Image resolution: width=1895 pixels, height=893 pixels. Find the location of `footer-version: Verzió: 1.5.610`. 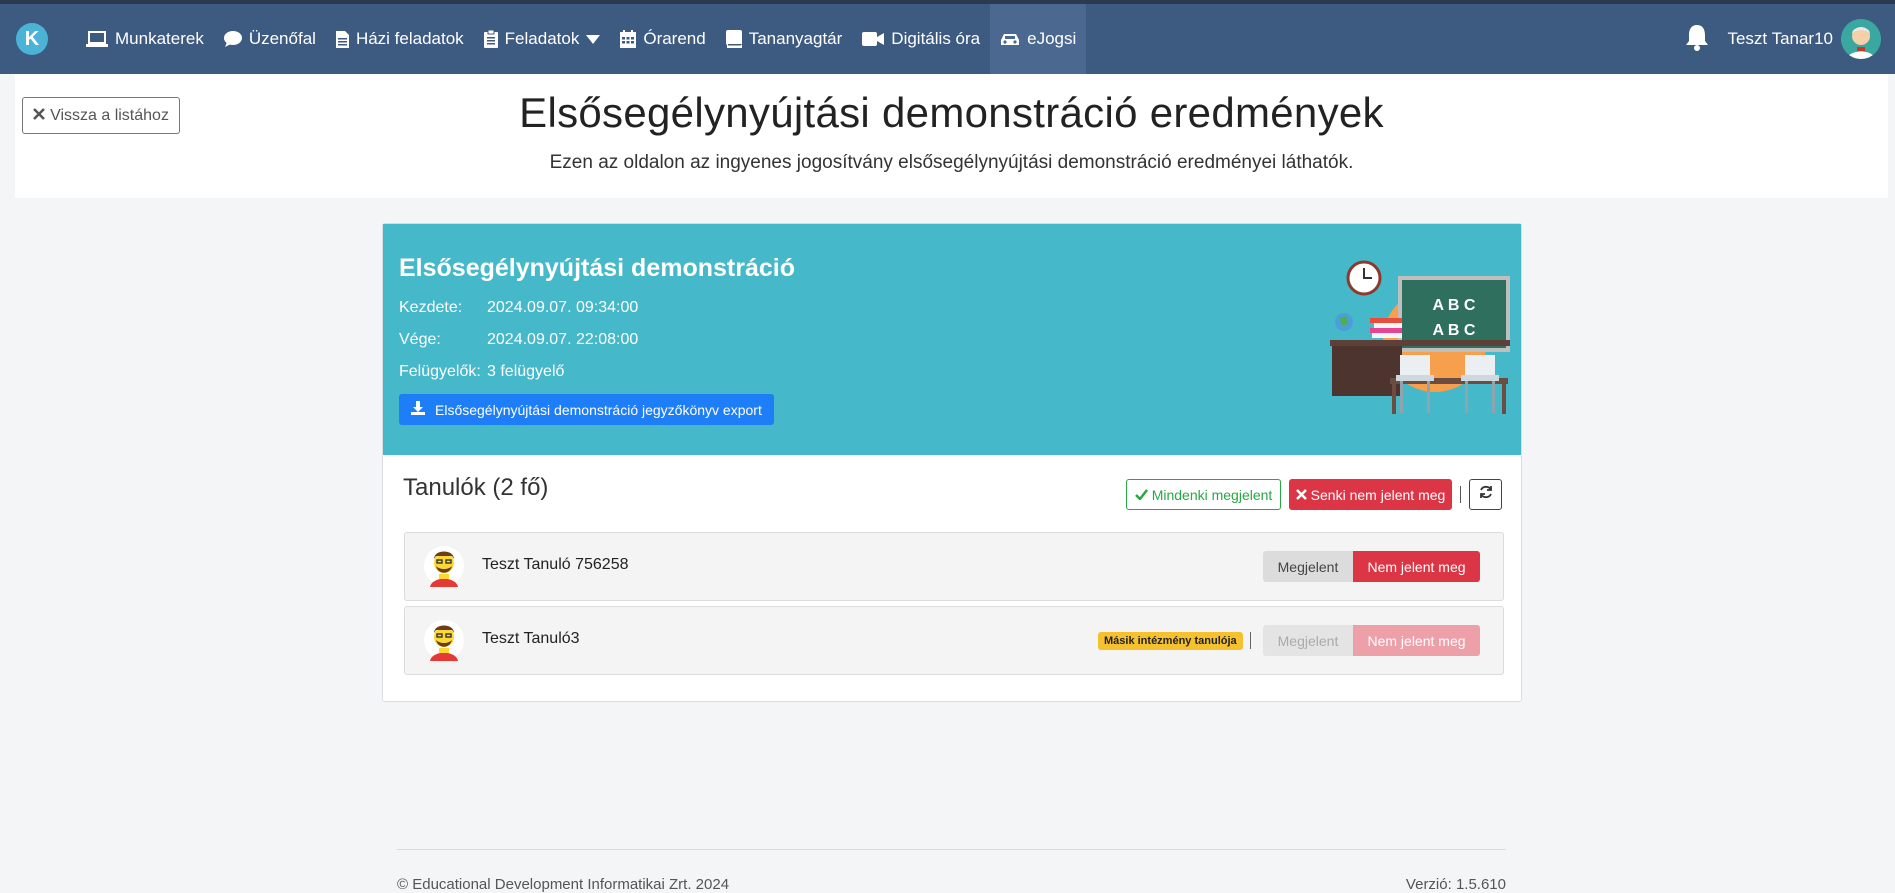

footer-version: Verzió: 1.5.610 is located at coordinates (1455, 884).